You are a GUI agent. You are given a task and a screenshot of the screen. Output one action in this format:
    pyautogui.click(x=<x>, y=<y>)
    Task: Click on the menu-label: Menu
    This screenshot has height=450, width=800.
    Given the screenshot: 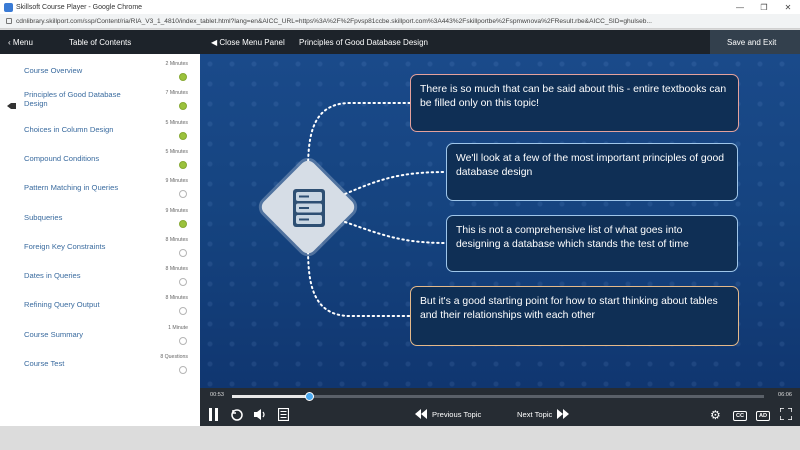 What is the action you would take?
    pyautogui.click(x=22, y=42)
    